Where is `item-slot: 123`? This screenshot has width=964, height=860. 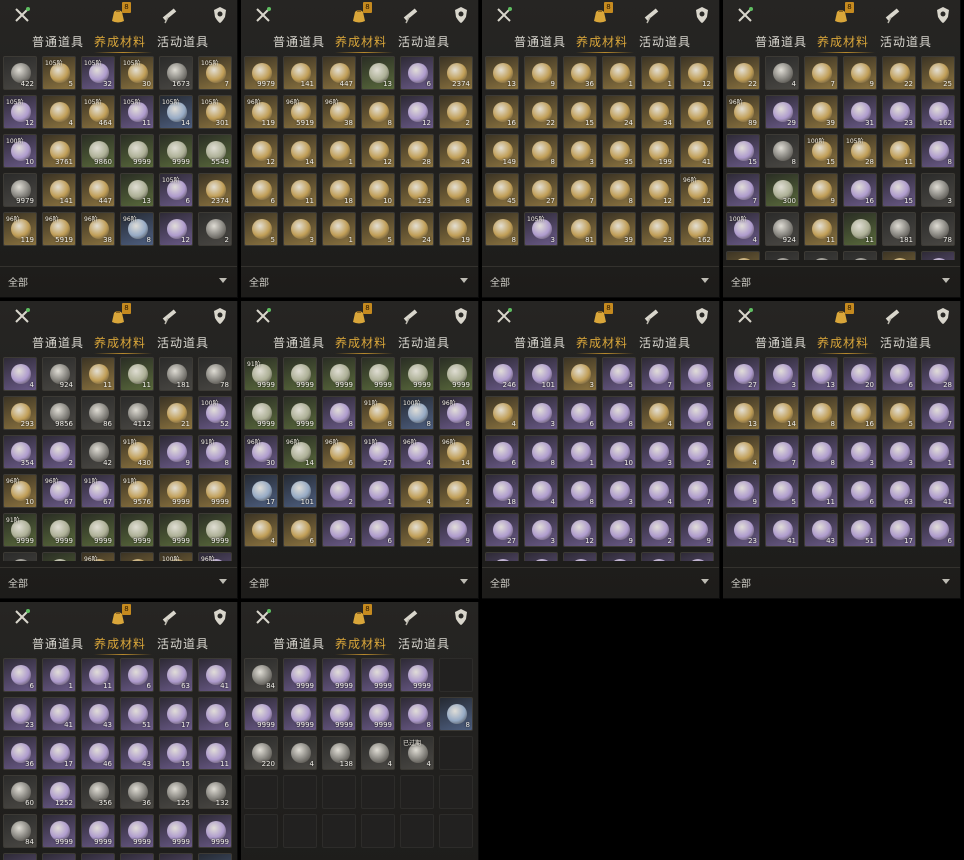
item-slot: 123 is located at coordinates (417, 190).